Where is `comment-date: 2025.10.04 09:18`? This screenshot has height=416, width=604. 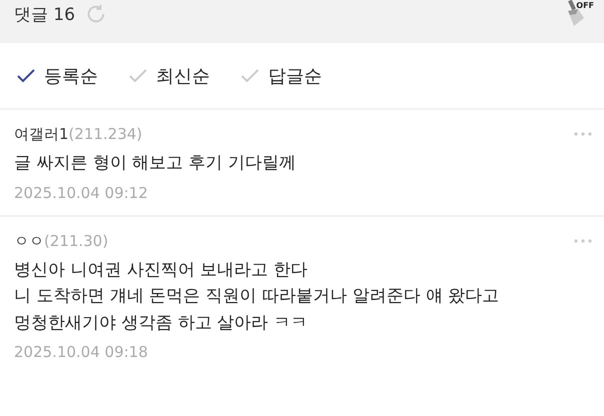 comment-date: 2025.10.04 09:18 is located at coordinates (81, 352).